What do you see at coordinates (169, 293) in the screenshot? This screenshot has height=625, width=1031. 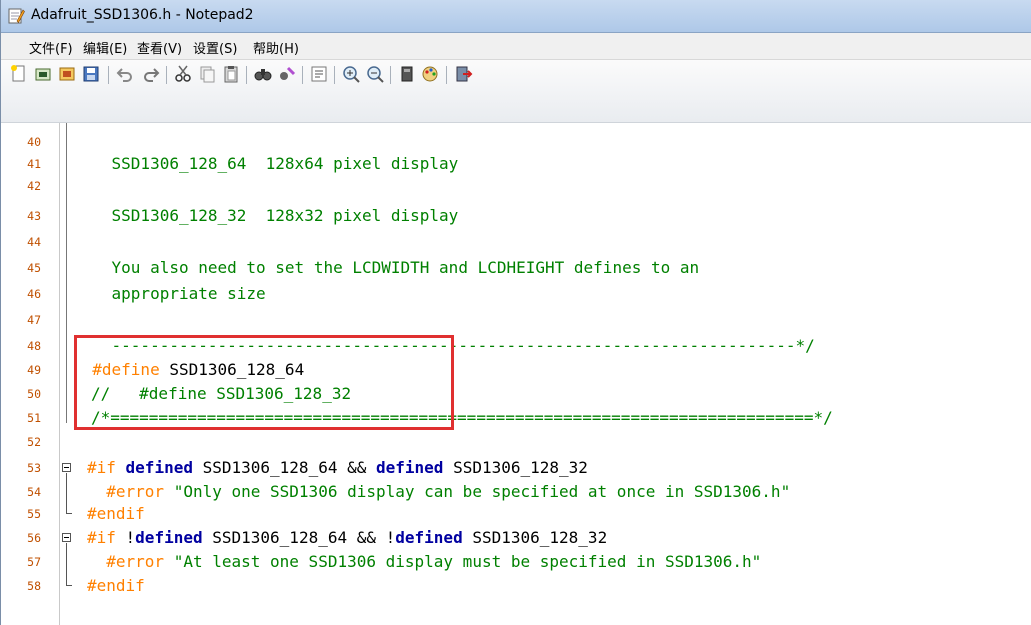 I see `code-text: appropriate size` at bounding box center [169, 293].